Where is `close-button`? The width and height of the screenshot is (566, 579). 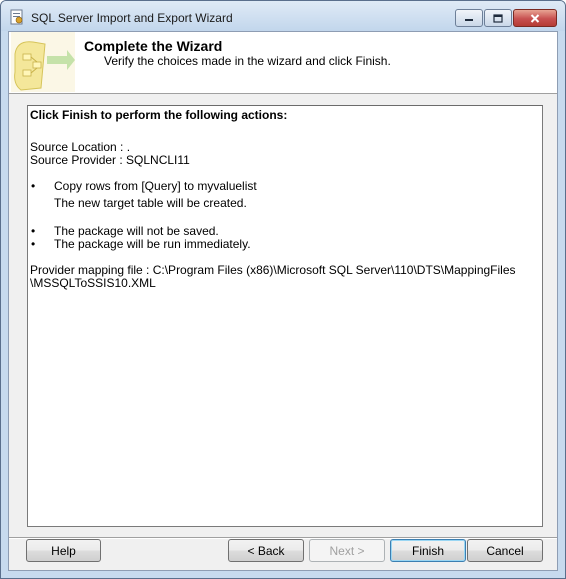 close-button is located at coordinates (535, 18).